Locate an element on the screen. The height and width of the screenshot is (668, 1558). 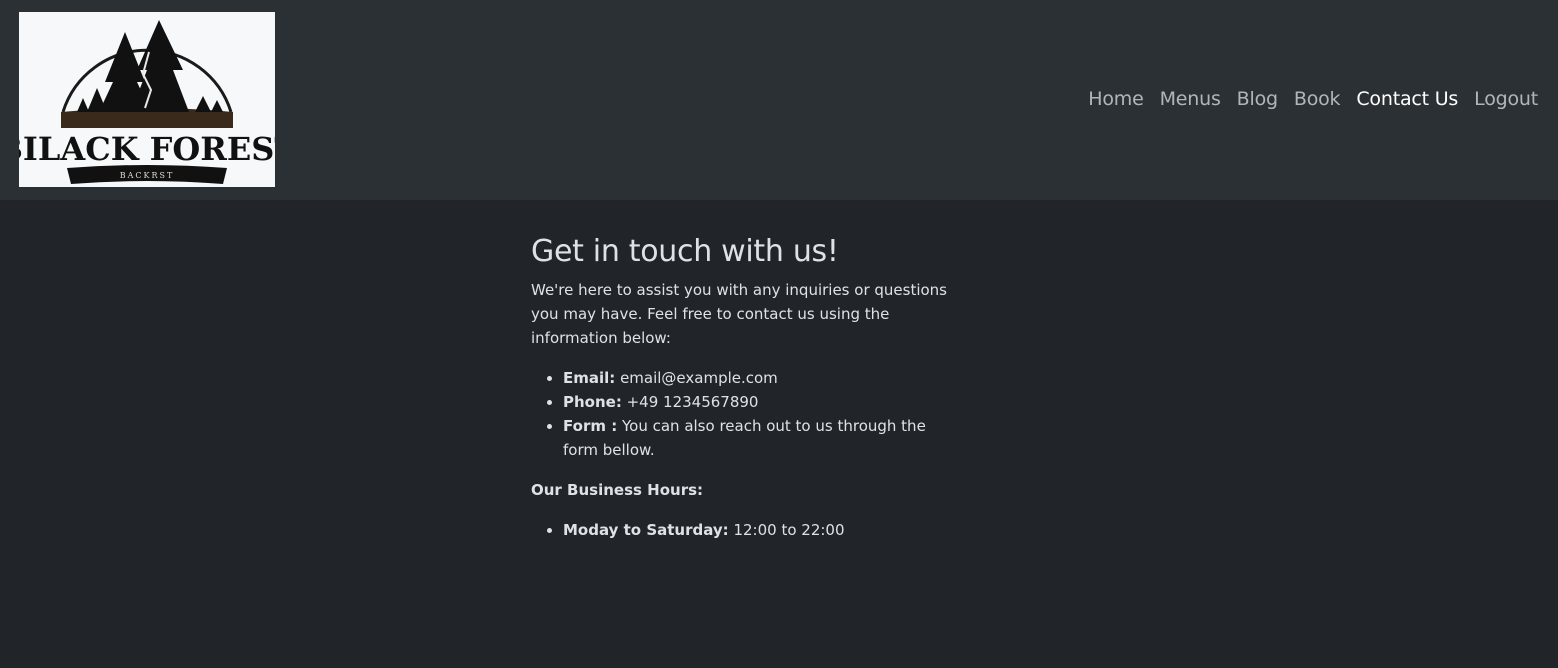
nav-item-home: Home is located at coordinates (1115, 99).